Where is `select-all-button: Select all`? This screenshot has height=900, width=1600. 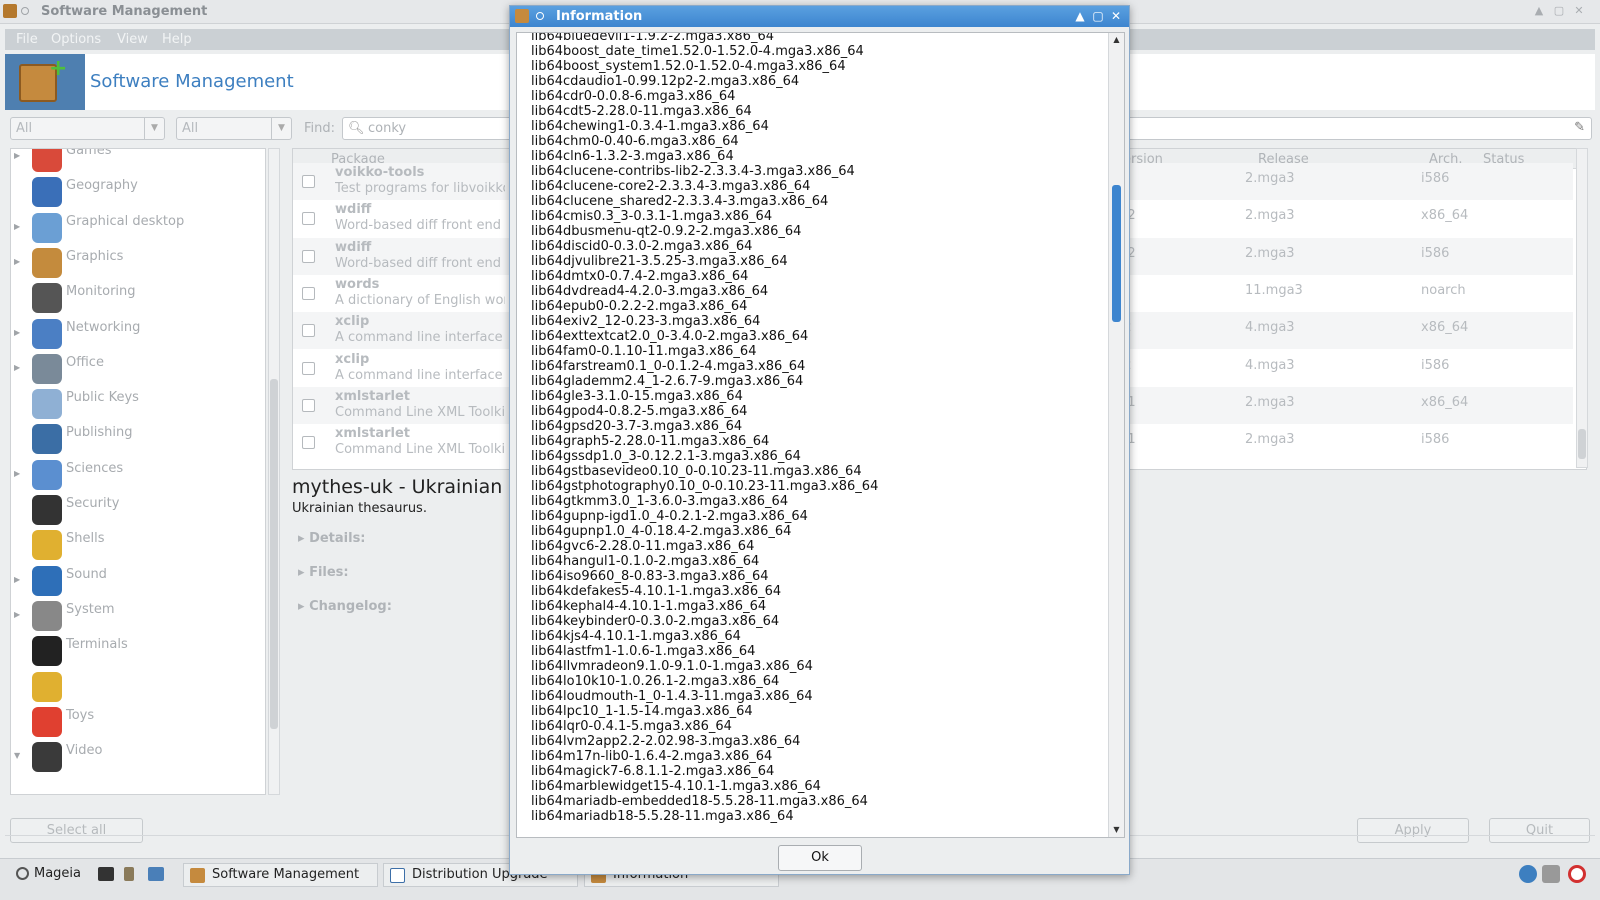 select-all-button: Select all is located at coordinates (76, 830).